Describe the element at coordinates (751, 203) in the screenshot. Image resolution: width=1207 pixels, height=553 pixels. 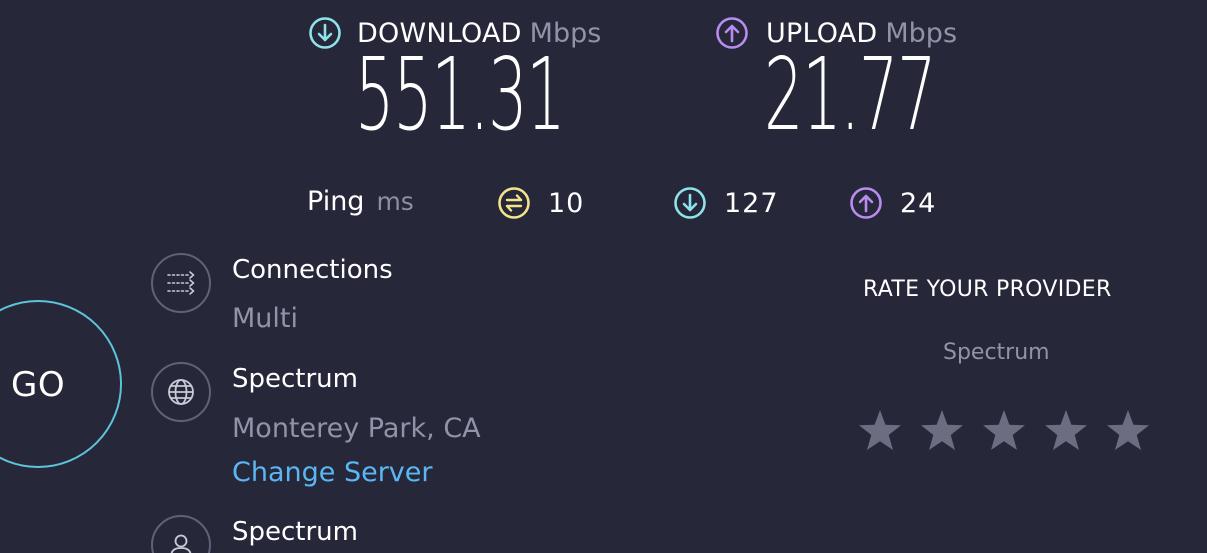
I see `ping-download-value: 127` at that location.